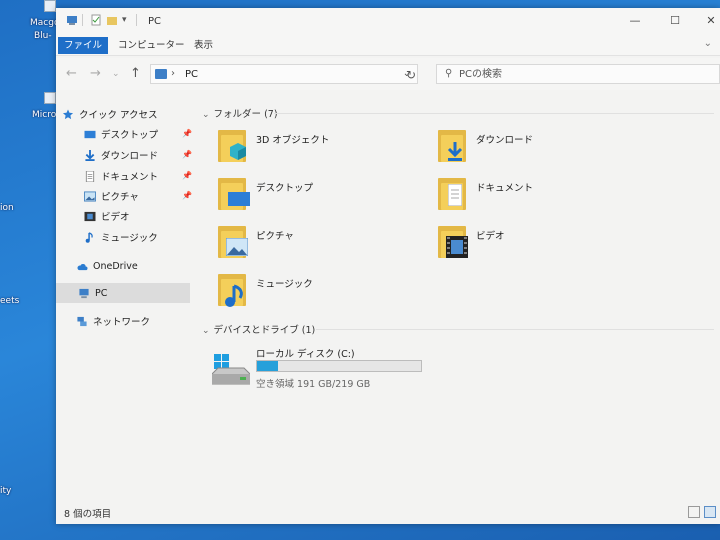  I want to click on folder-videos: ビデオ, so click(536, 246).